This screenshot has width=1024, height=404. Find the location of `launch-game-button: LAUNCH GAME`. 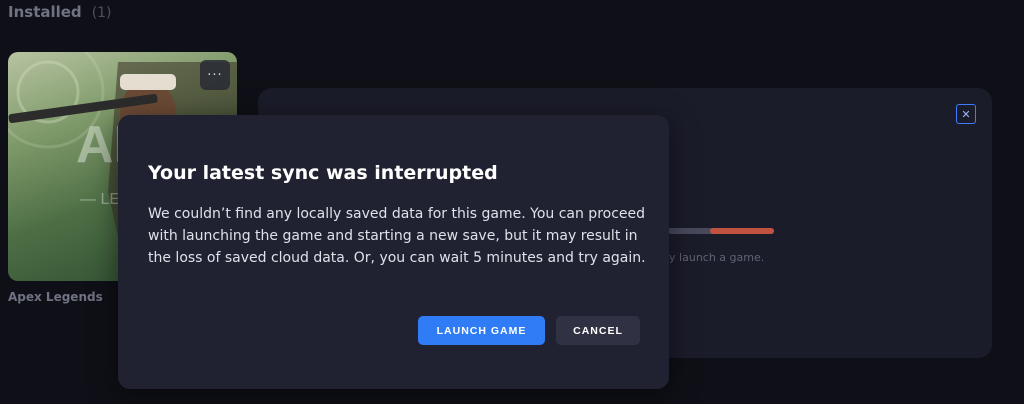

launch-game-button: LAUNCH GAME is located at coordinates (481, 330).